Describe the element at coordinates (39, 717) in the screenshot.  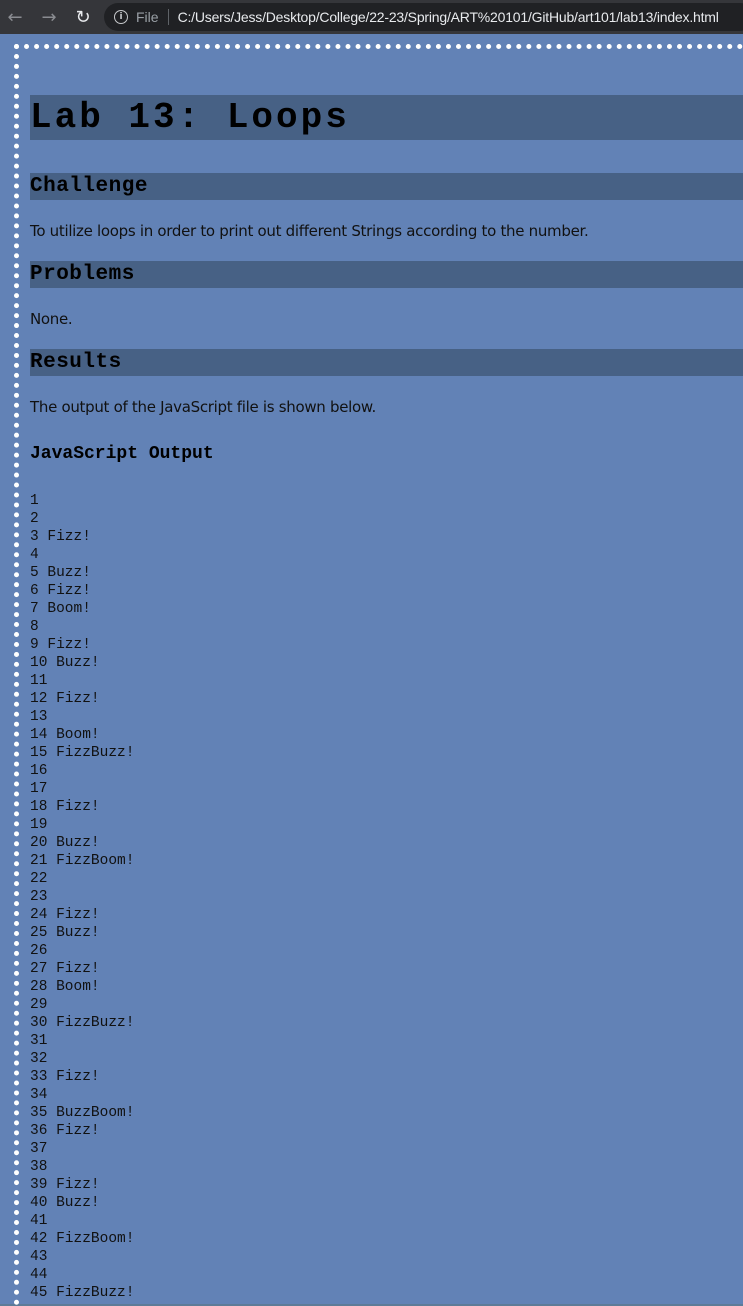
I see `output-line: 13` at that location.